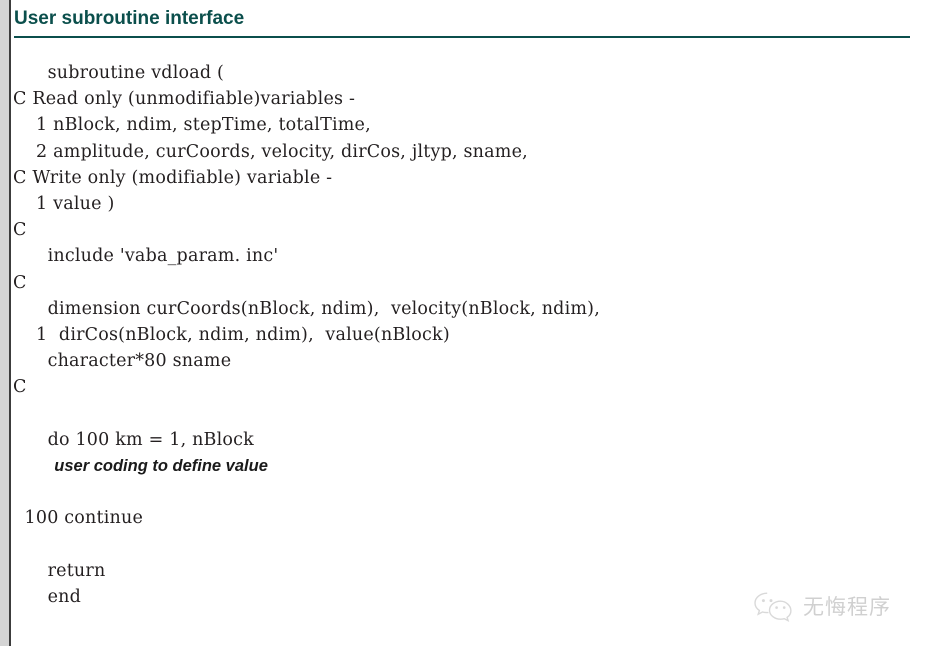 Image resolution: width=926 pixels, height=646 pixels. Describe the element at coordinates (122, 361) in the screenshot. I see `code-line: character*80 sname` at that location.